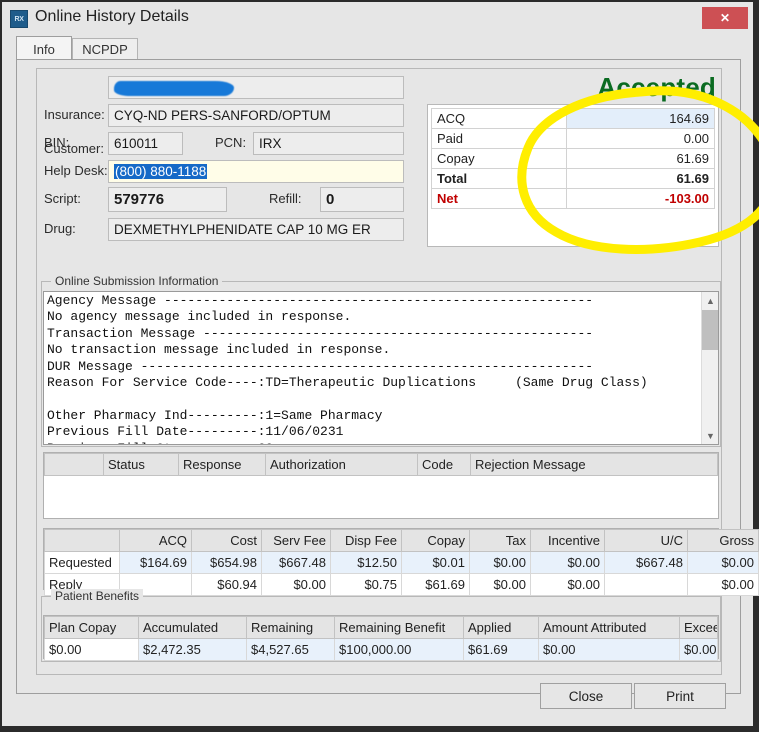 The height and width of the screenshot is (732, 759). I want to click on price-col-disp-fee: Disp Fee, so click(366, 540).